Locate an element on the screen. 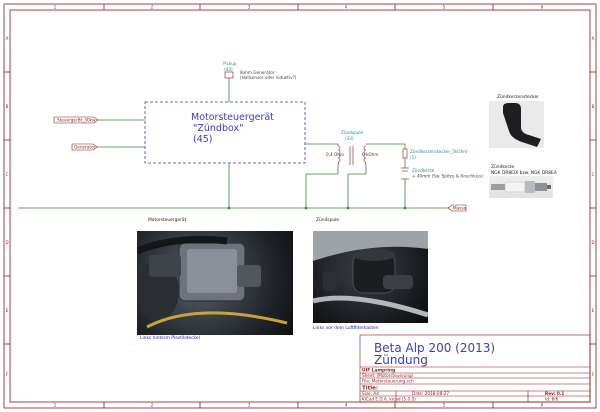  plug-label: Zündkerze is located at coordinates (423, 170).